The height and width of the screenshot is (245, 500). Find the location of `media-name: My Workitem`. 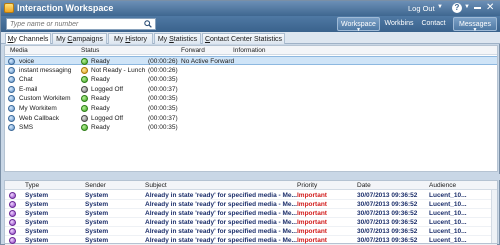

media-name: My Workitem is located at coordinates (38, 108).